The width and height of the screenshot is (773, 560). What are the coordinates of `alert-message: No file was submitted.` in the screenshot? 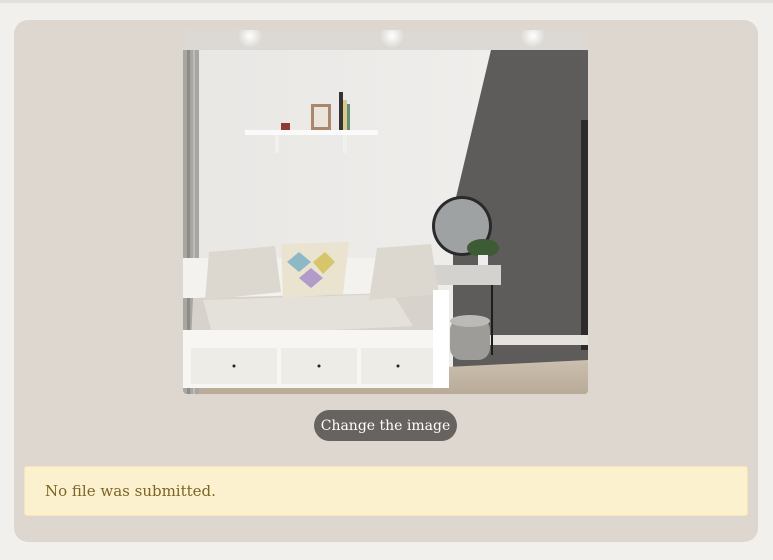 It's located at (130, 491).